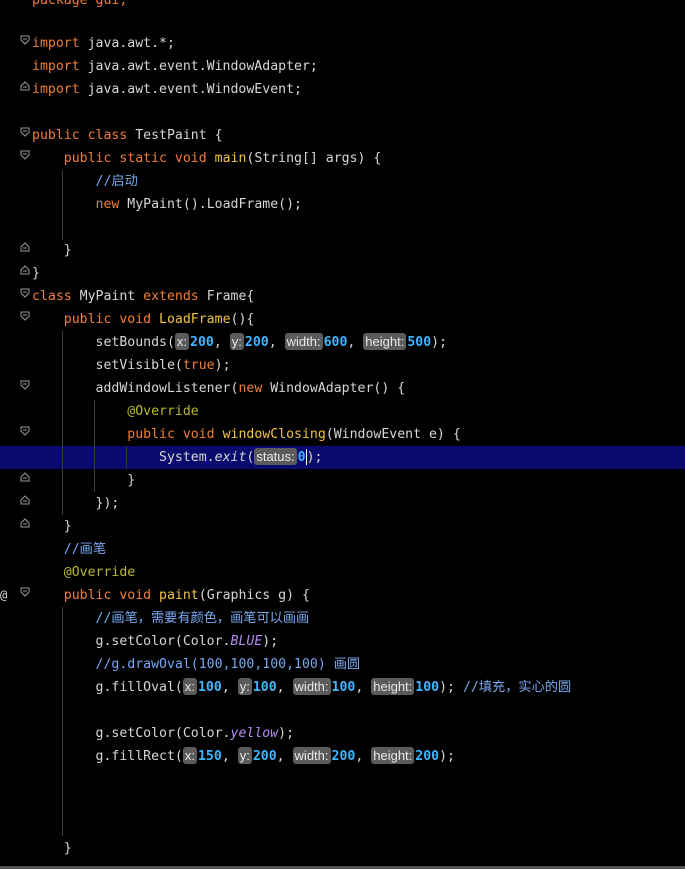 The width and height of the screenshot is (685, 869). I want to click on code-line: //g.drawOval(100,100,100,100) 画圆, so click(342, 664).